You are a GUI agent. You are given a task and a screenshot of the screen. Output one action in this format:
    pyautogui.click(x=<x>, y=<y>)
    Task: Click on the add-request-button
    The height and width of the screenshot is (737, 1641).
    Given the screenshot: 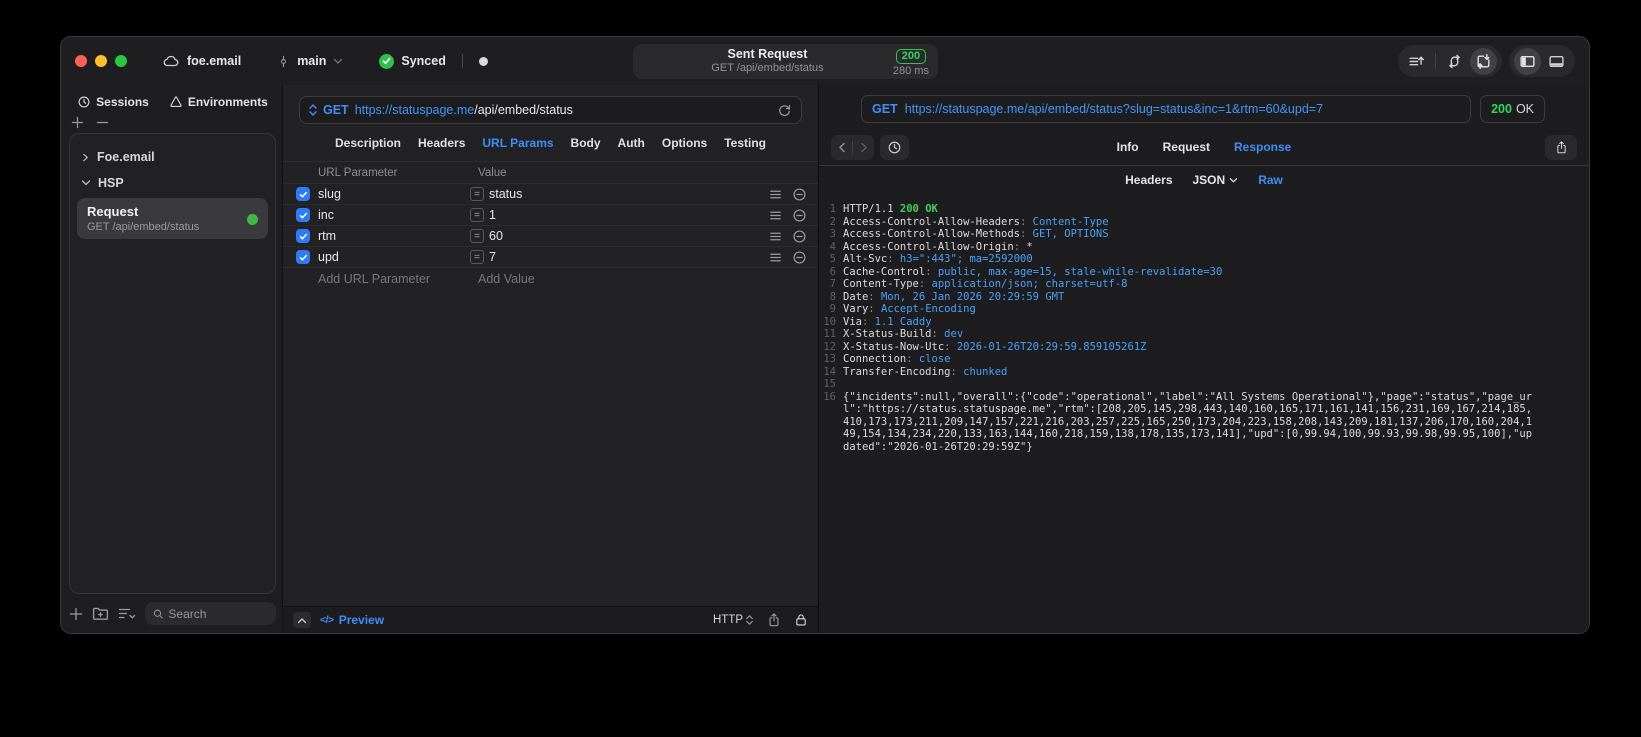 What is the action you would take?
    pyautogui.click(x=76, y=614)
    